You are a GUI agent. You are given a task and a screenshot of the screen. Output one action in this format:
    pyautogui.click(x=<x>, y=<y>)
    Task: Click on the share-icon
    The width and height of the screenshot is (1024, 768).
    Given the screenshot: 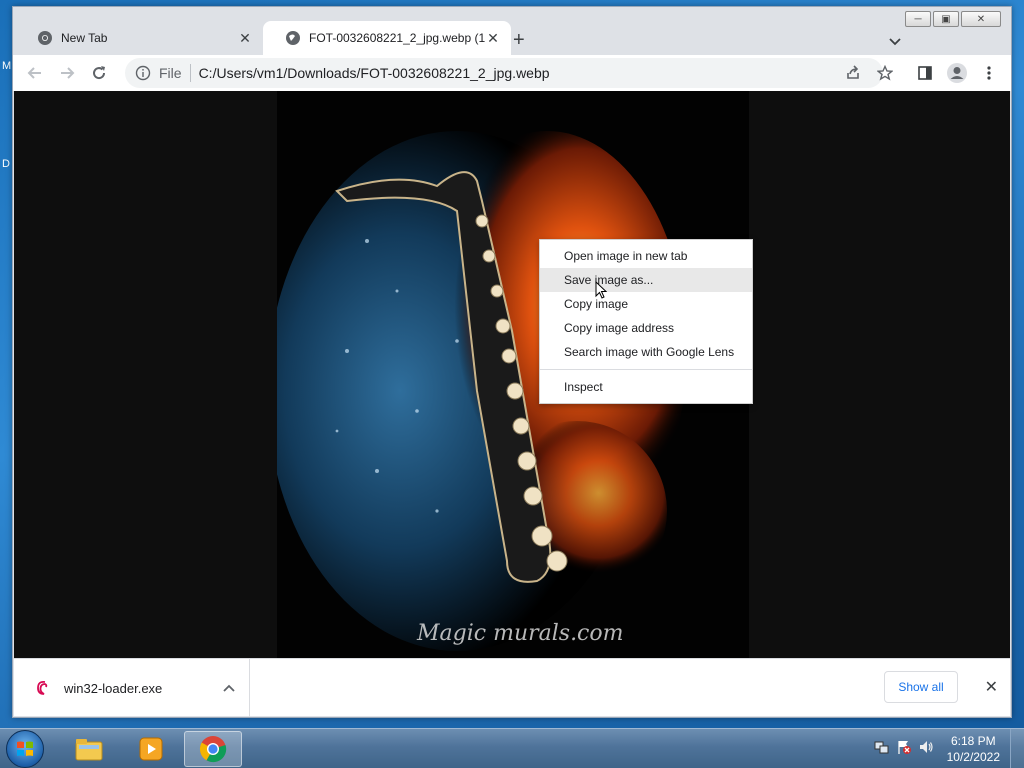 What is the action you would take?
    pyautogui.click(x=853, y=73)
    